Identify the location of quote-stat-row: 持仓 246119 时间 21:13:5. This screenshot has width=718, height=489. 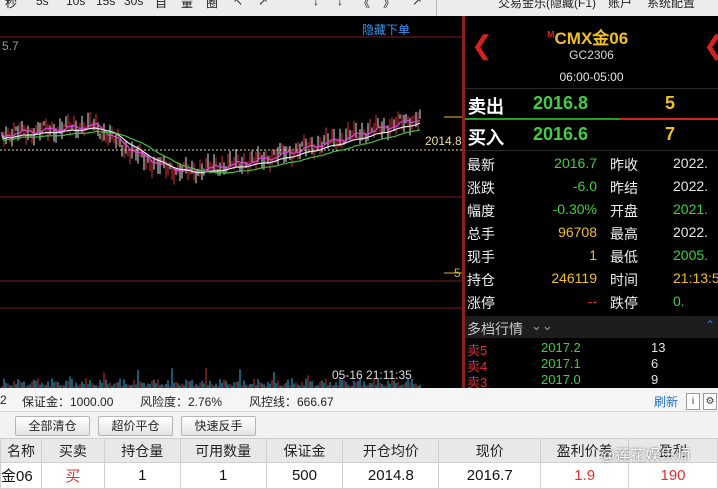
(591, 278).